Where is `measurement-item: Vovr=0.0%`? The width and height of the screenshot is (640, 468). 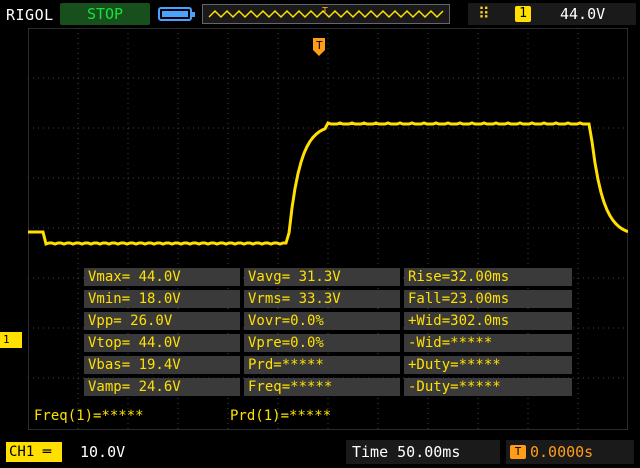
measurement-item: Vovr=0.0% is located at coordinates (322, 321).